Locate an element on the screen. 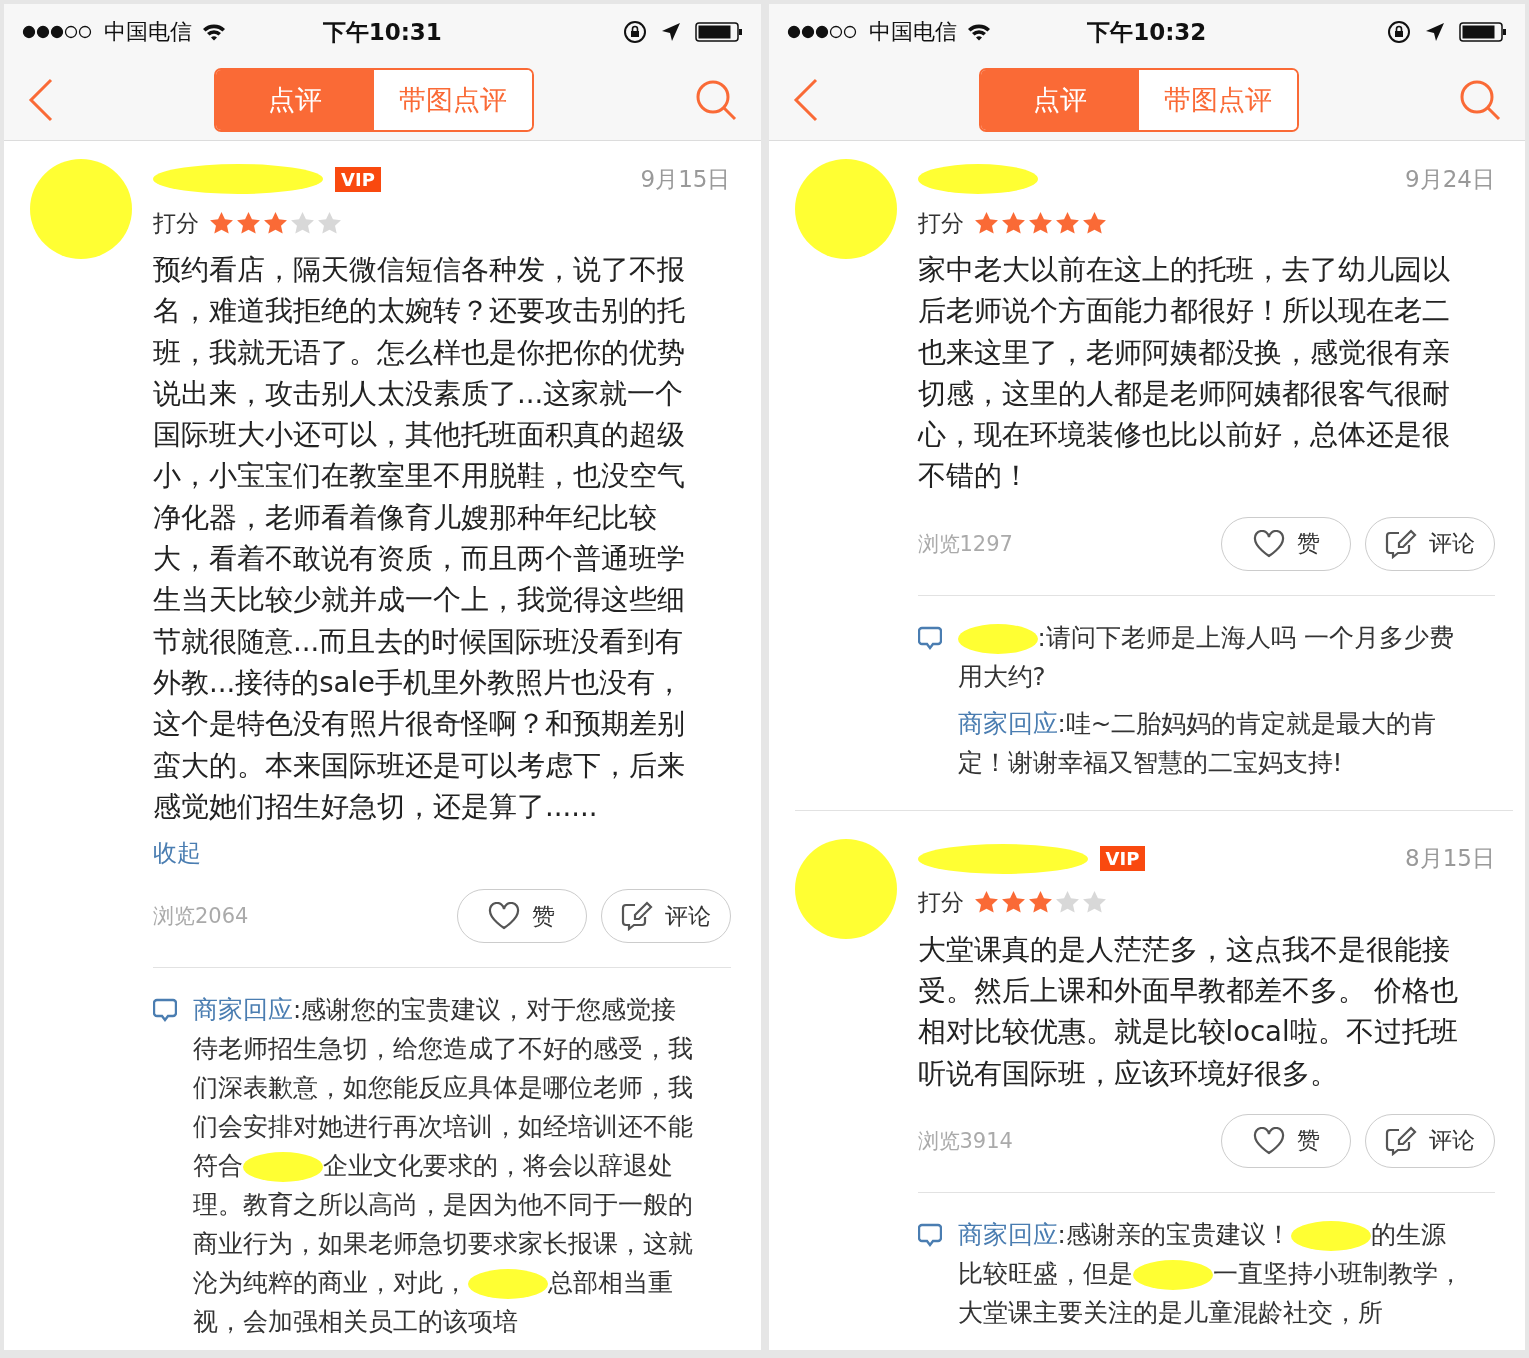 The width and height of the screenshot is (1529, 1358). view-count: 浏览2064 is located at coordinates (201, 917).